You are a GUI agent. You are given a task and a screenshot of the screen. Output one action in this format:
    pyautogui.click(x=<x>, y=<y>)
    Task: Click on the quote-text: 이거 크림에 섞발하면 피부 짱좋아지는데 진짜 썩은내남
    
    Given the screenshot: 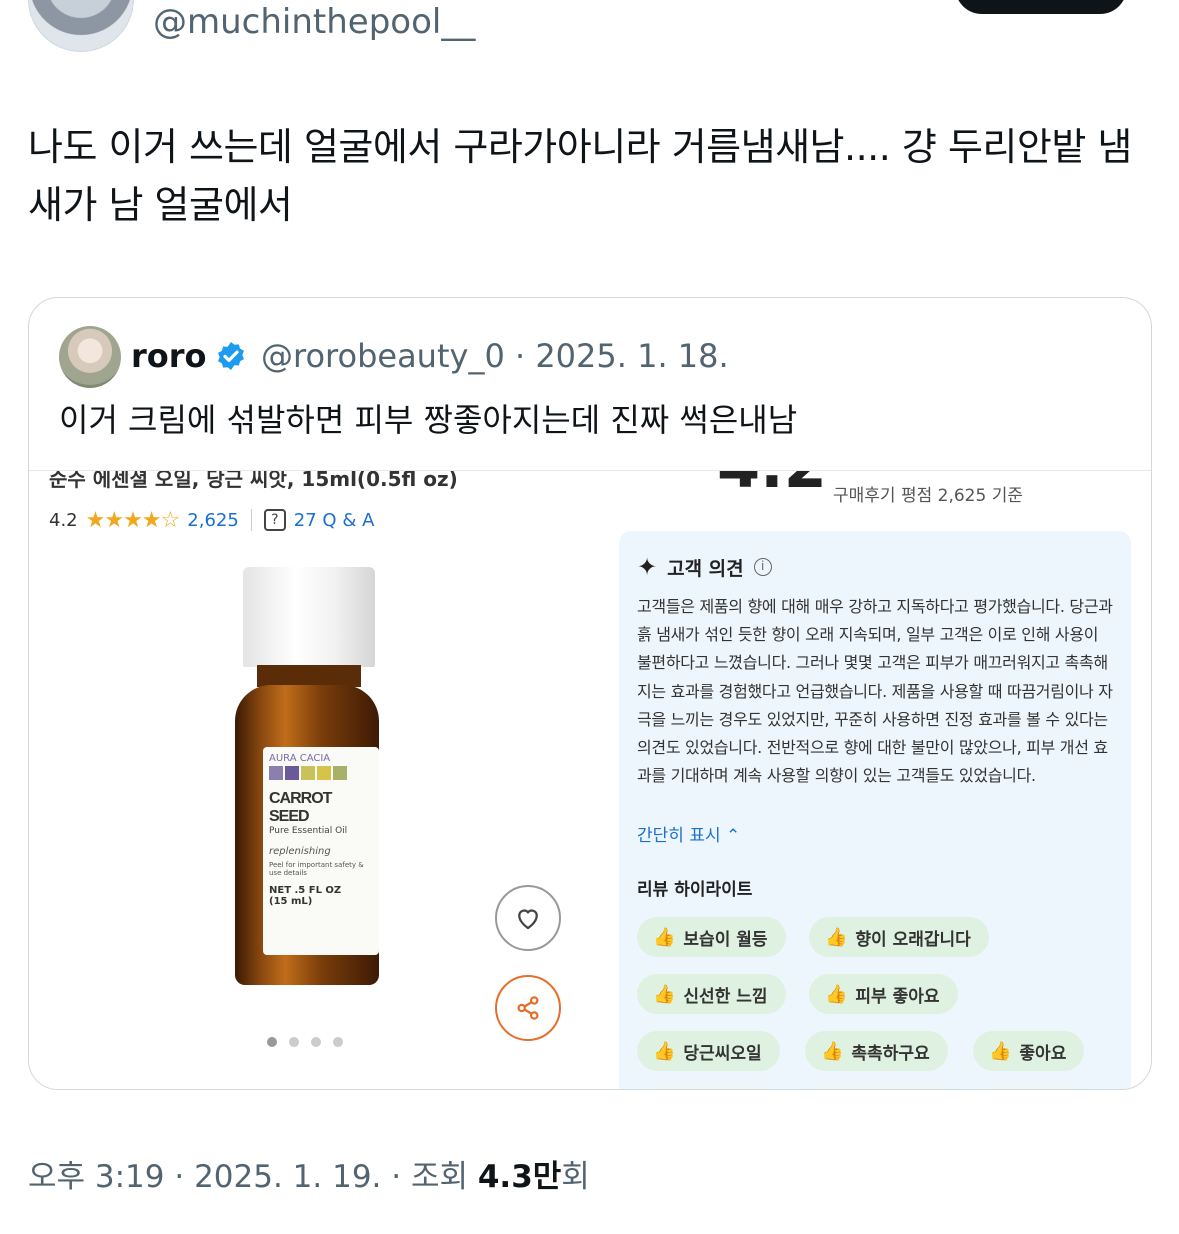 What is the action you would take?
    pyautogui.click(x=428, y=420)
    